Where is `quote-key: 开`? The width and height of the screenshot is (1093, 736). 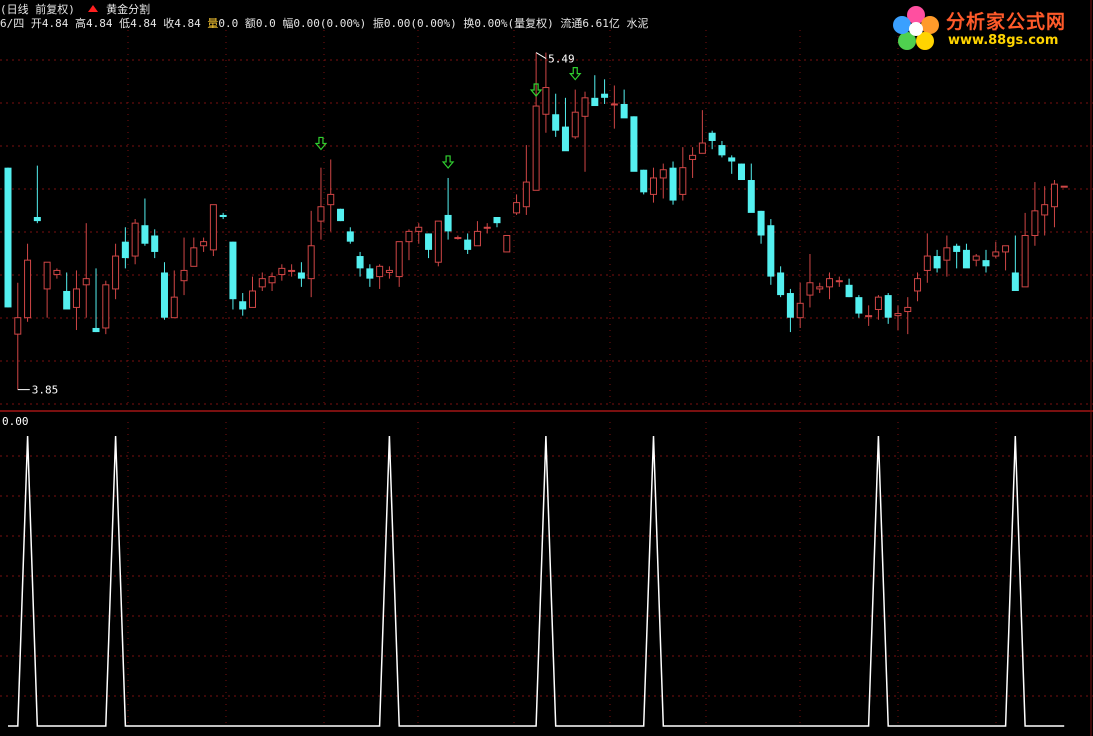 quote-key: 开 is located at coordinates (33, 23).